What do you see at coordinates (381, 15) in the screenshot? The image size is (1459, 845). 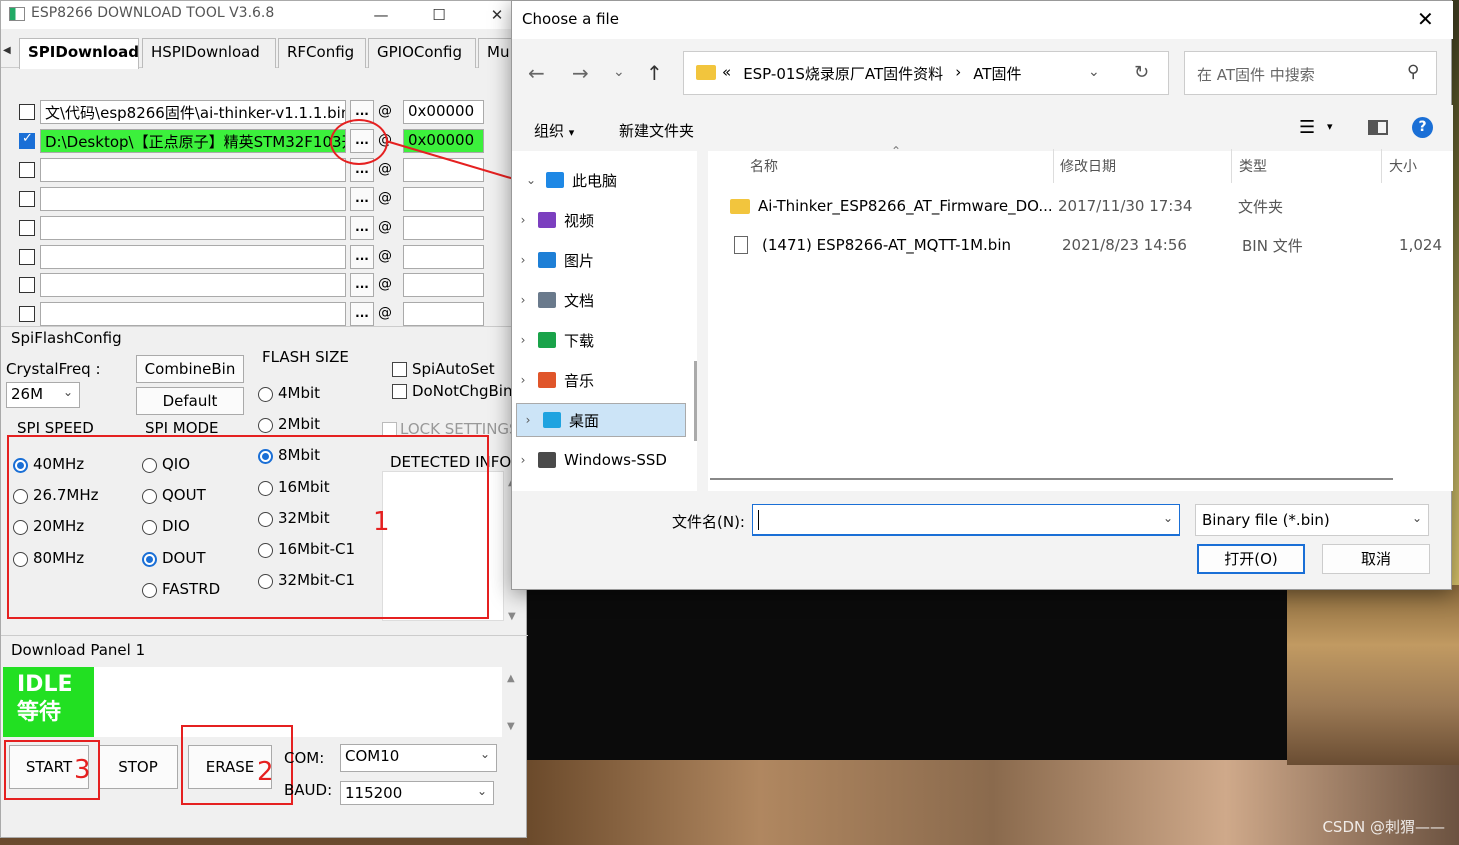 I see `minimize-button: —` at bounding box center [381, 15].